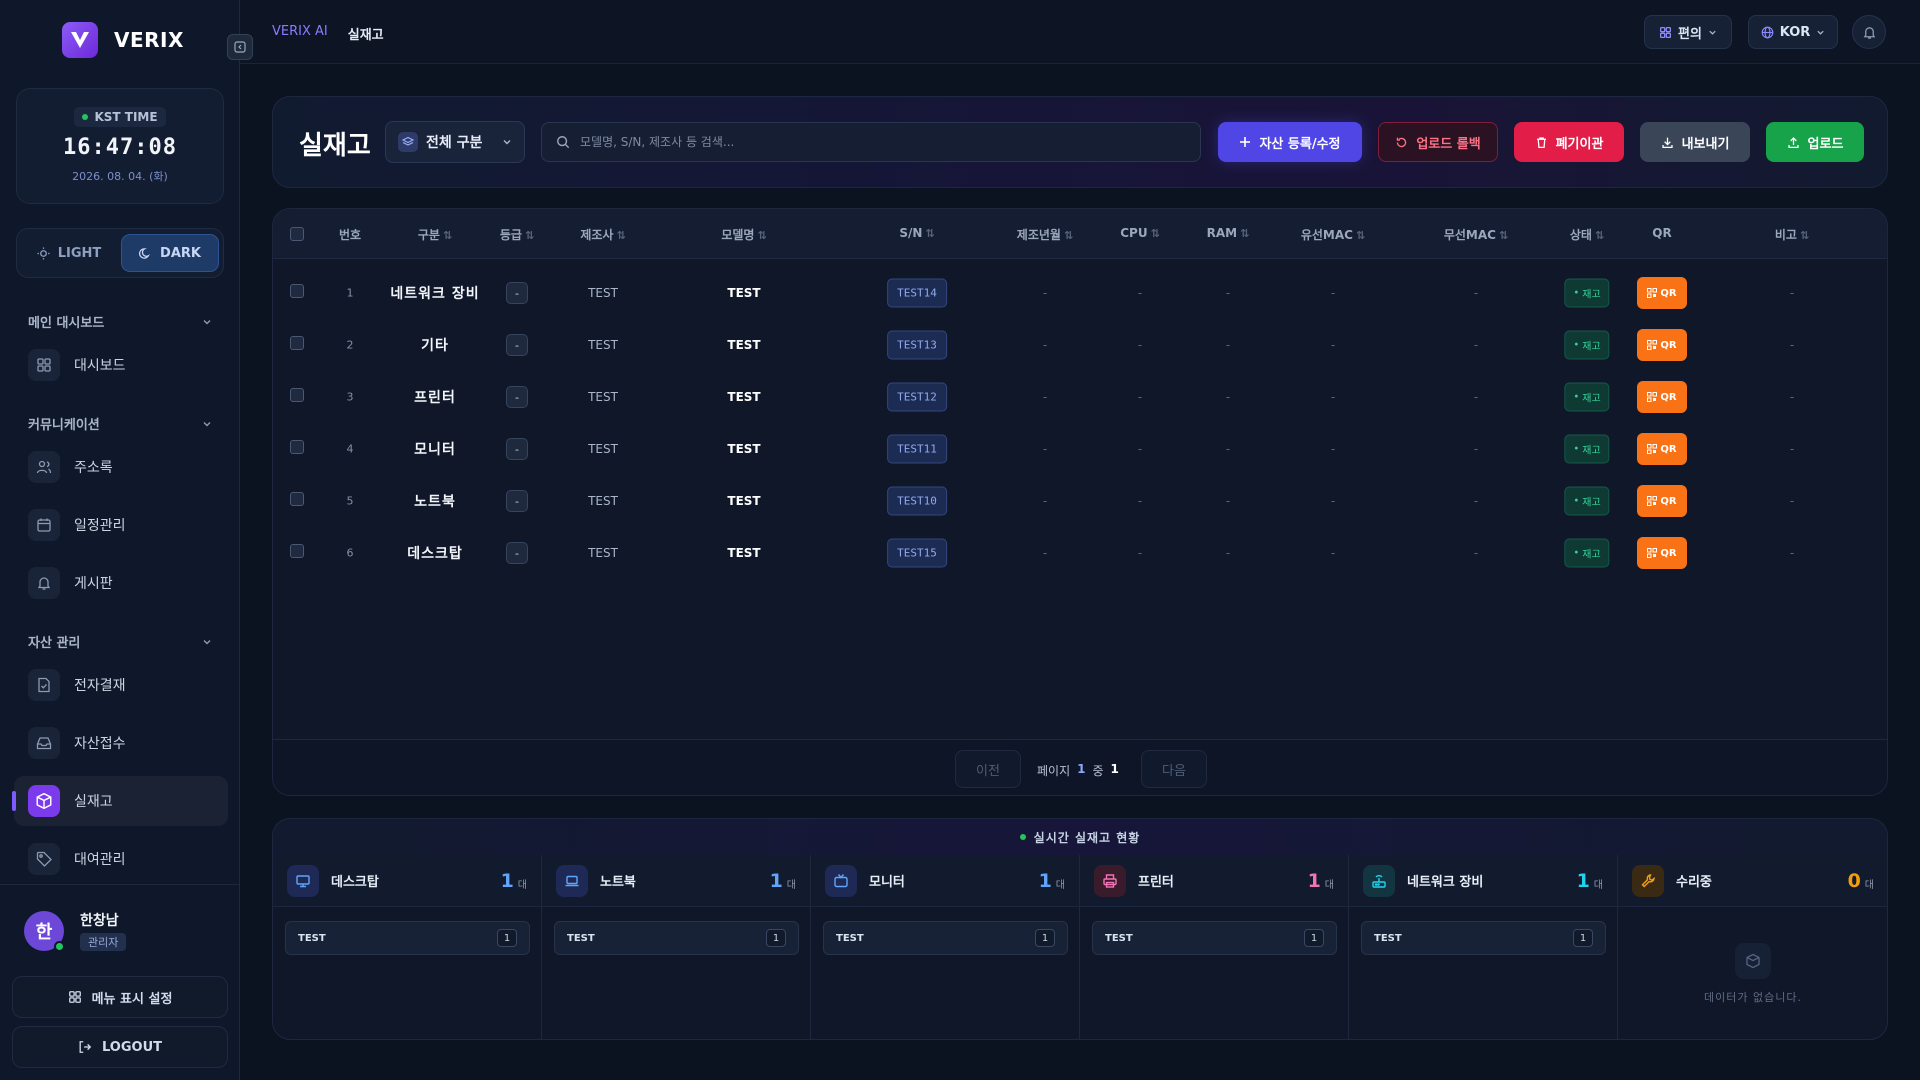 The width and height of the screenshot is (1920, 1080). I want to click on table-row: 3 프린터 - TEST TEST TEST12 - - - - - - • 재고 QR, so click(1080, 397).